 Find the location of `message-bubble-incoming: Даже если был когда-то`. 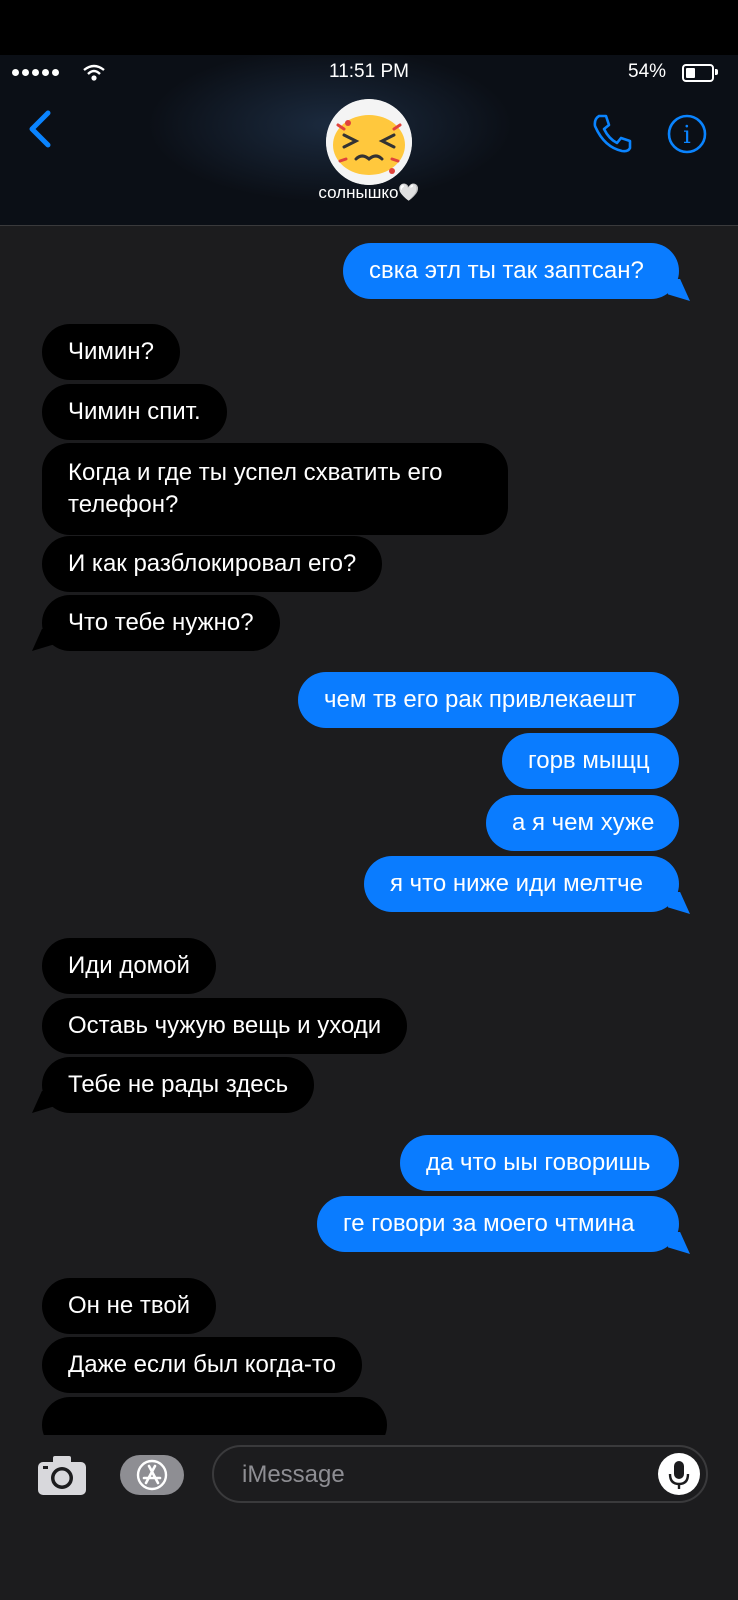

message-bubble-incoming: Даже если был когда-то is located at coordinates (202, 1365).